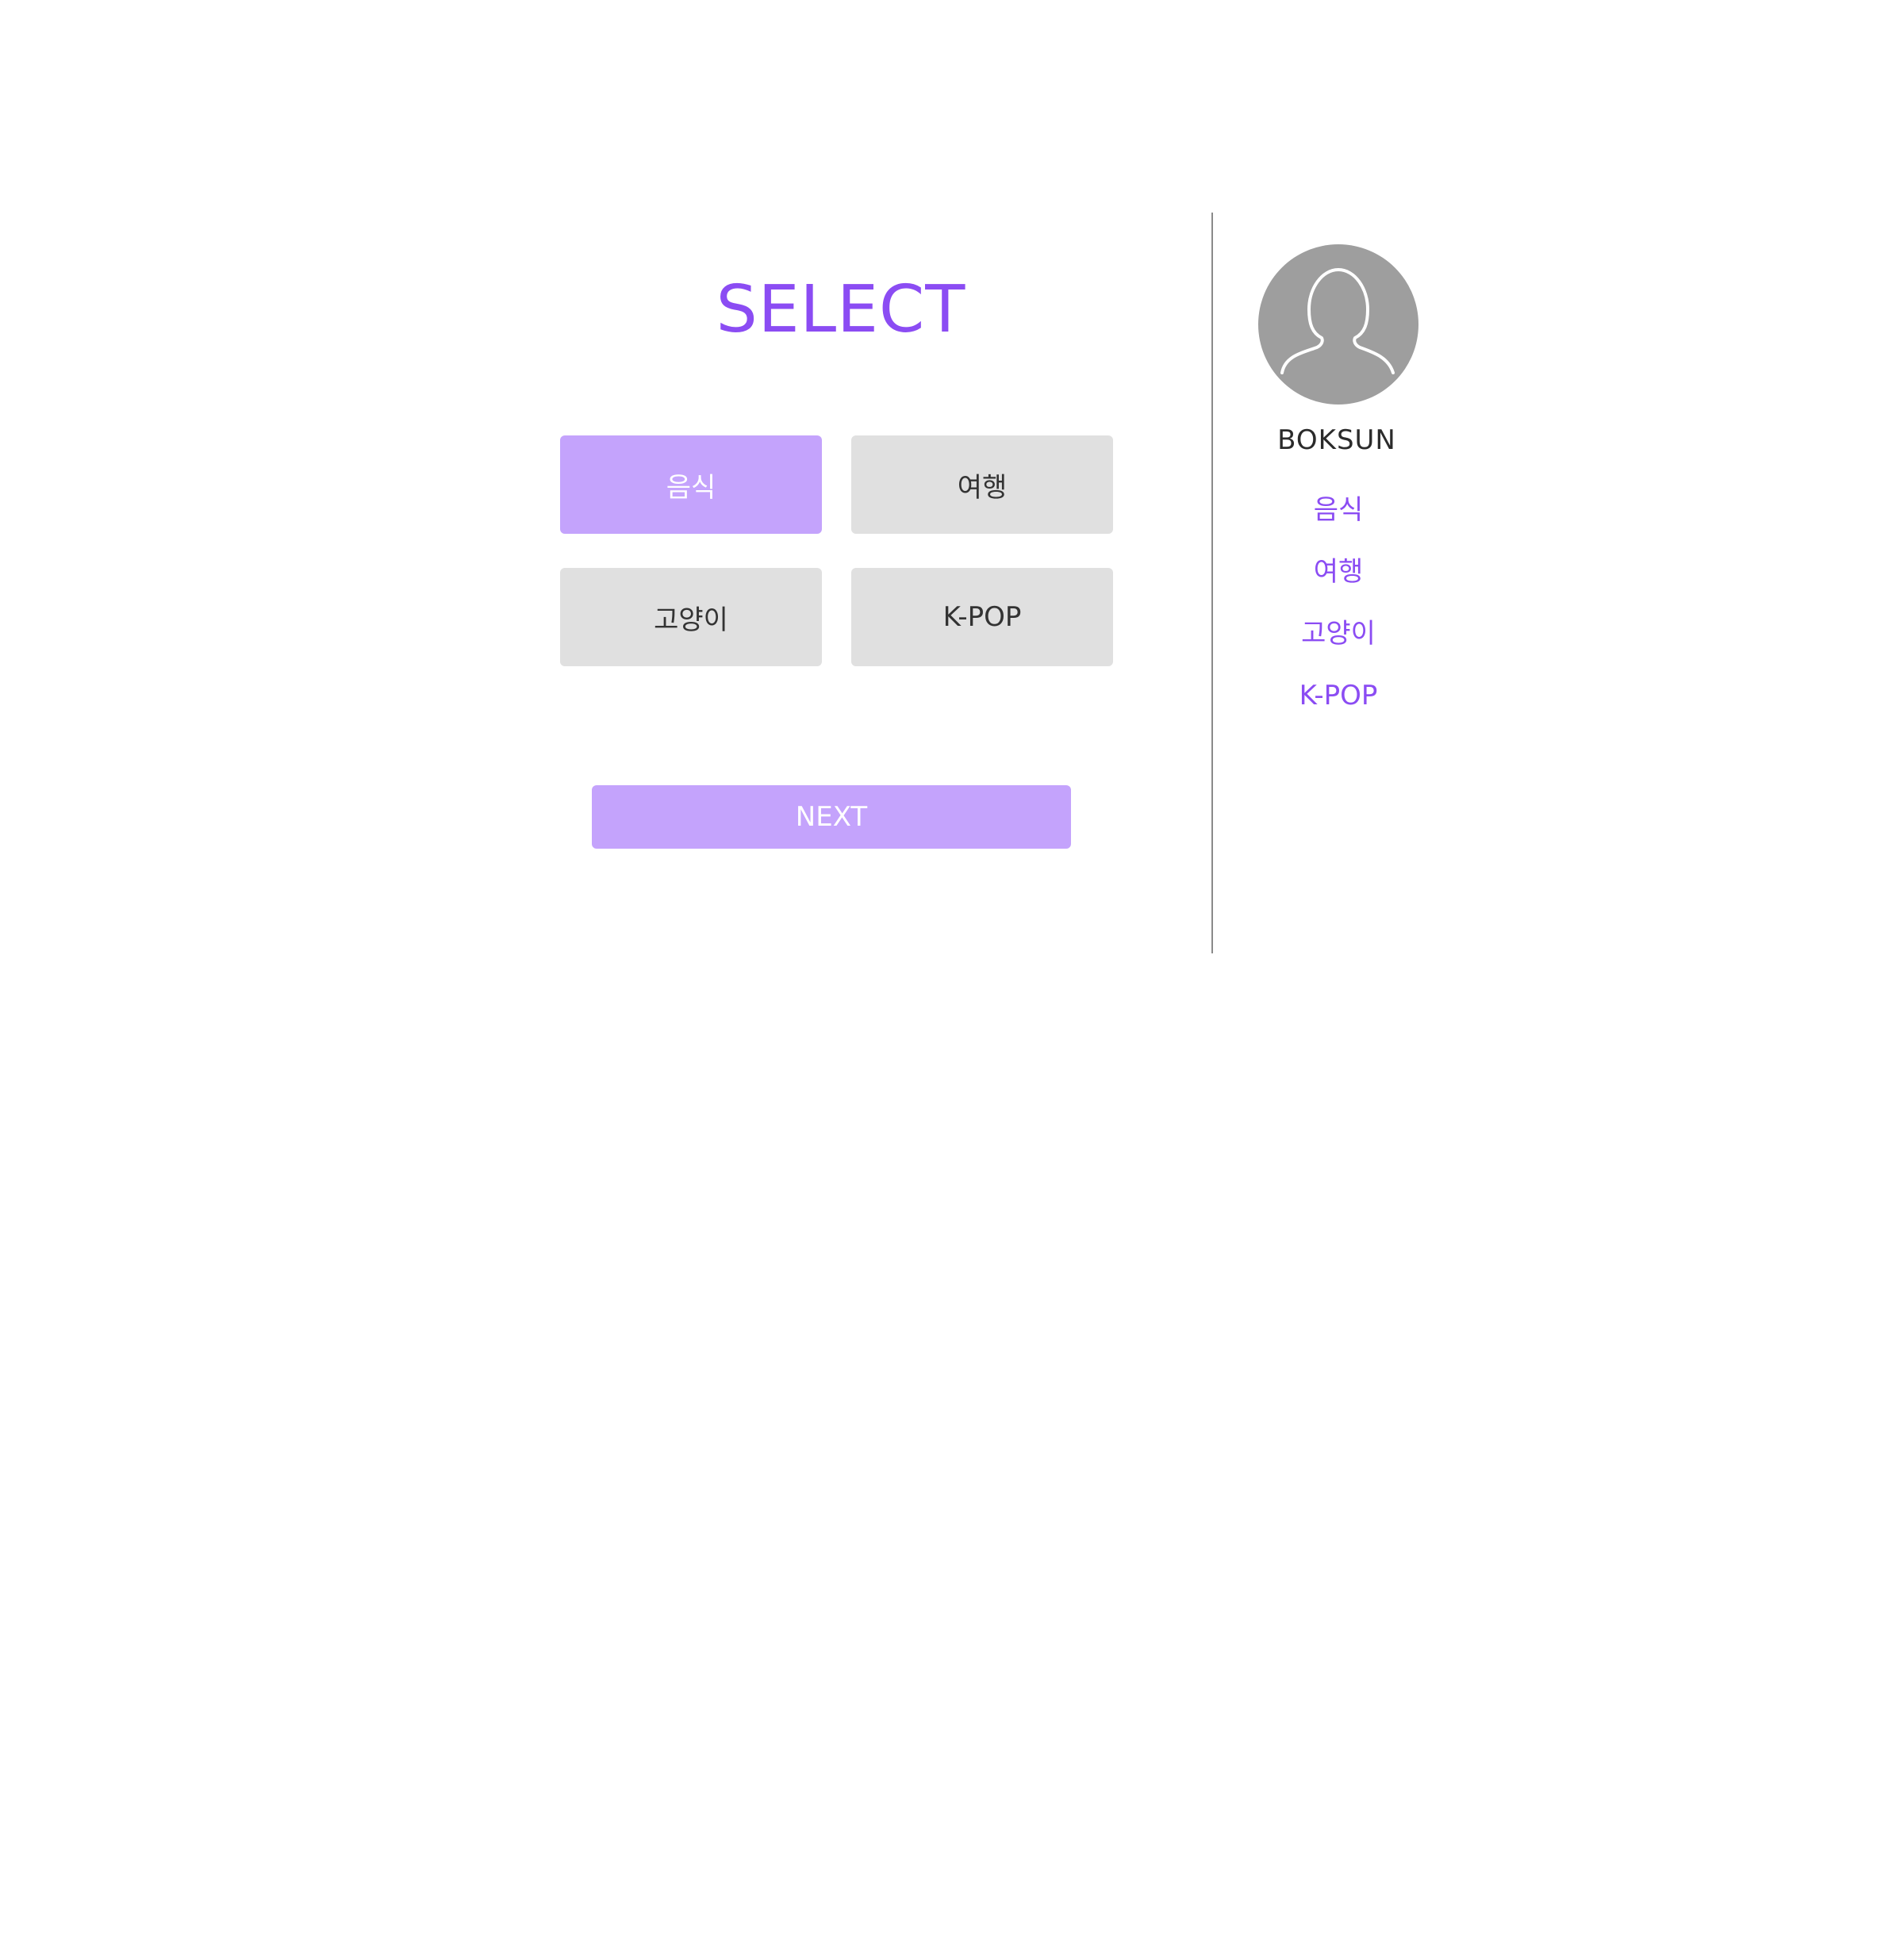 This screenshot has width=1904, height=1948. What do you see at coordinates (1338, 510) in the screenshot?
I see `list-item: 음식` at bounding box center [1338, 510].